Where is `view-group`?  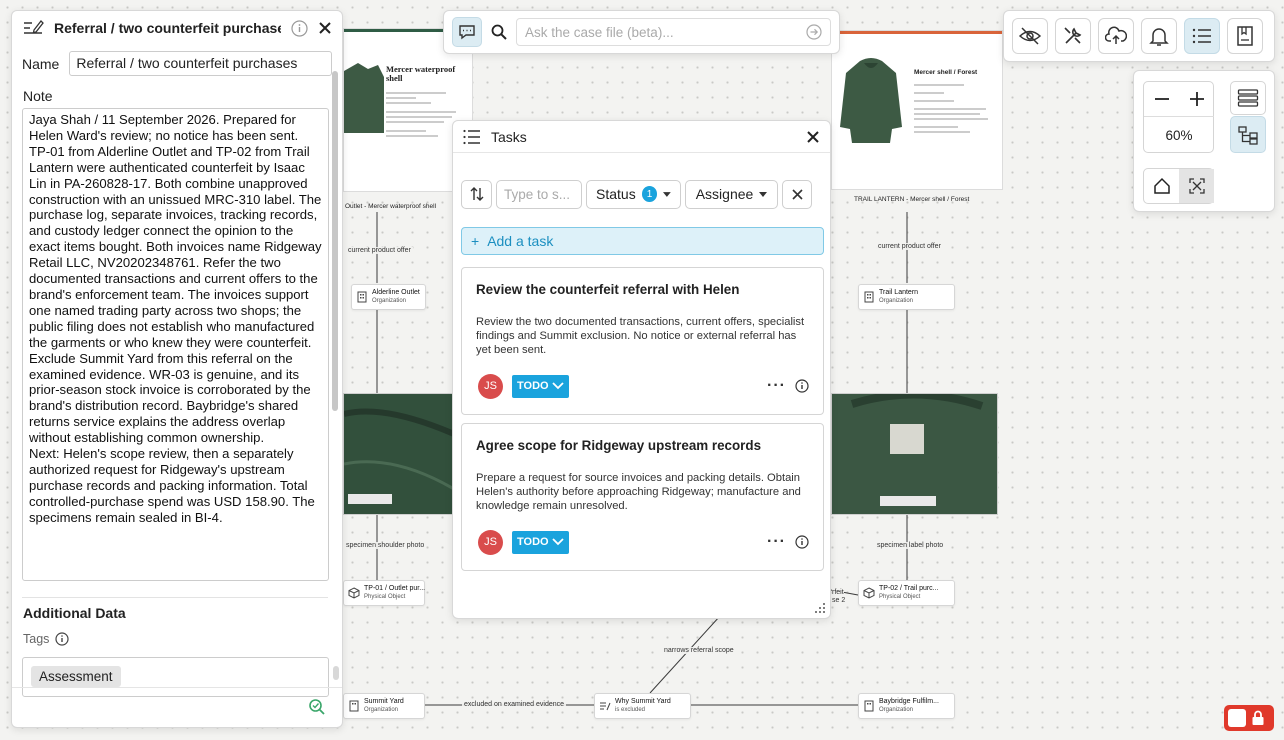
view-group is located at coordinates (1178, 186).